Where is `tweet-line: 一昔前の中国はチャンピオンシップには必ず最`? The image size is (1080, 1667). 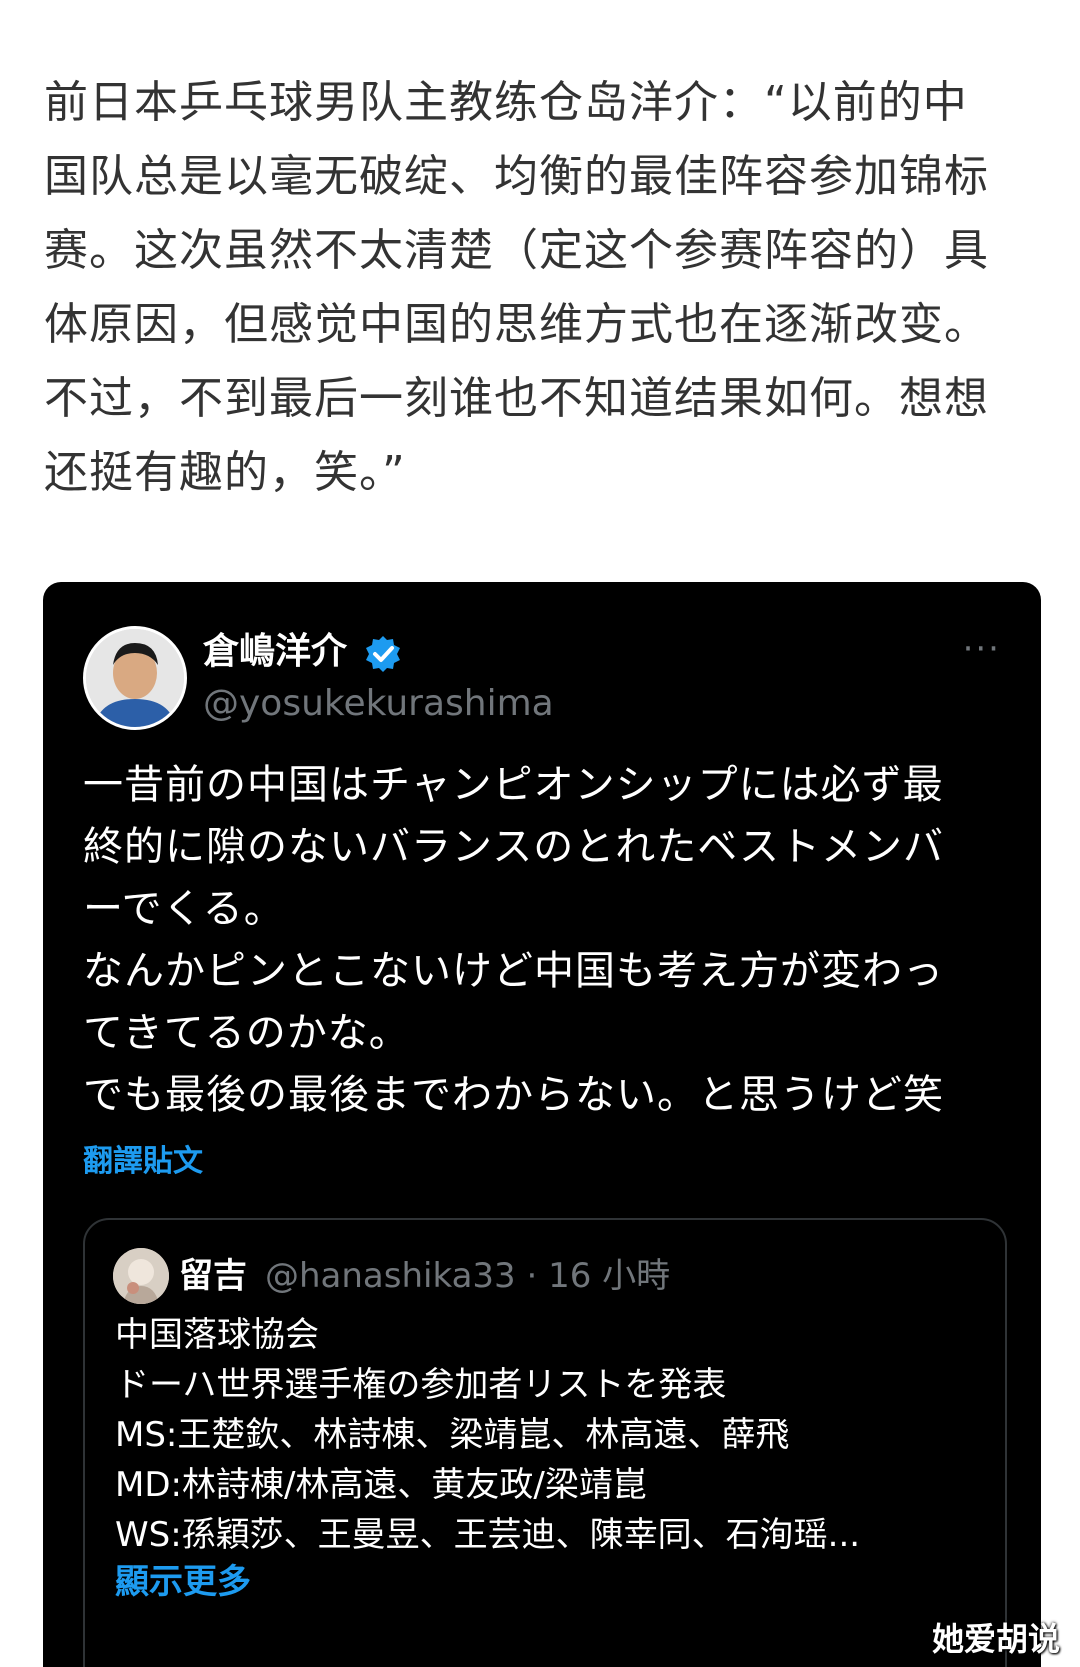 tweet-line: 一昔前の中国はチャンピオンシップには必ず最 is located at coordinates (513, 785).